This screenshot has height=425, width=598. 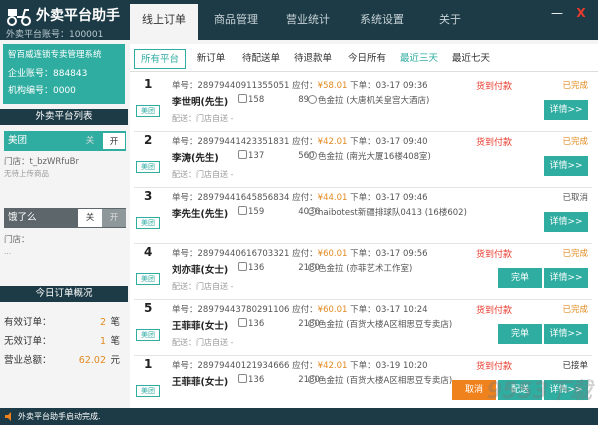 What do you see at coordinates (64, 322) in the screenshot?
I see `stat-valid-orders: 有效订单： 2 笔` at bounding box center [64, 322].